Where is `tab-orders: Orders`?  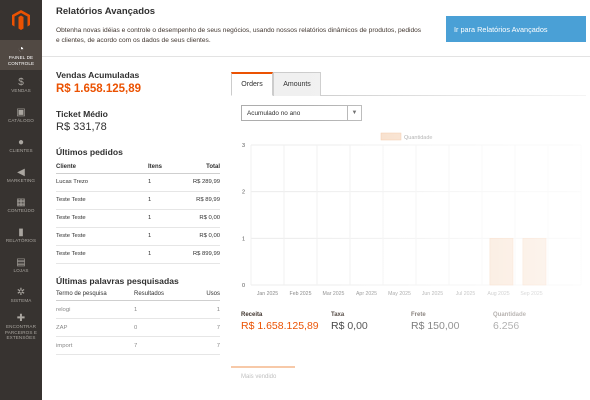 tab-orders: Orders is located at coordinates (252, 84).